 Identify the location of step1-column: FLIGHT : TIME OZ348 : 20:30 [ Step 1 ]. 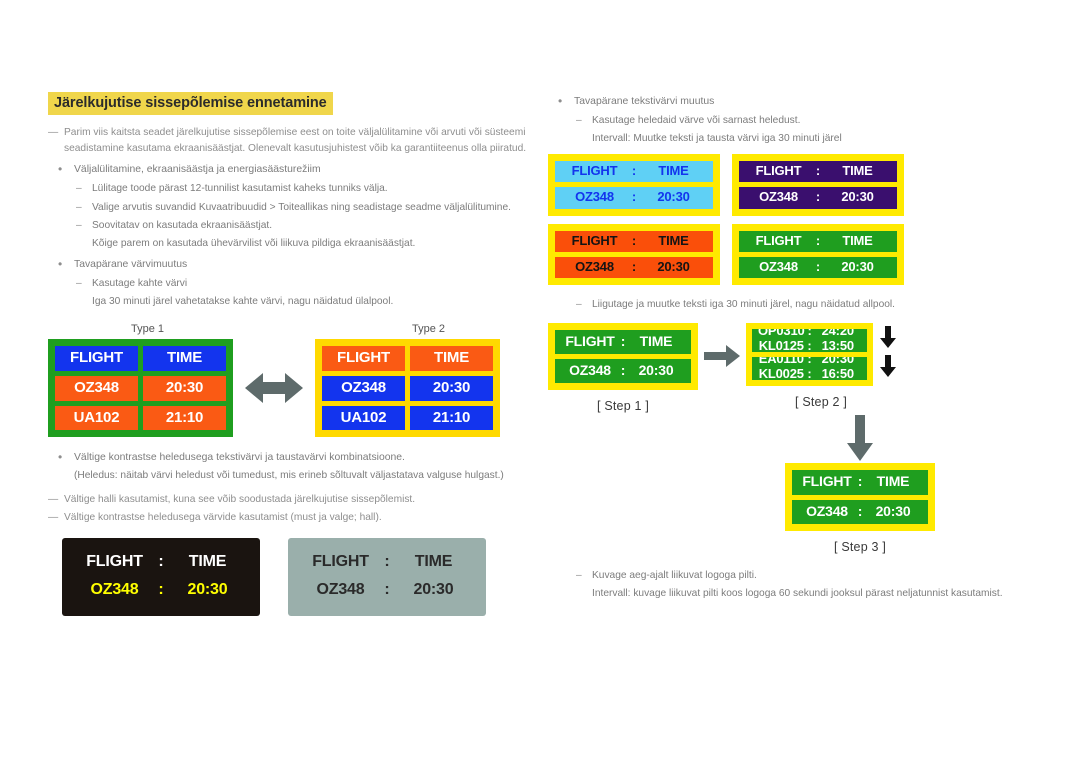
(623, 368).